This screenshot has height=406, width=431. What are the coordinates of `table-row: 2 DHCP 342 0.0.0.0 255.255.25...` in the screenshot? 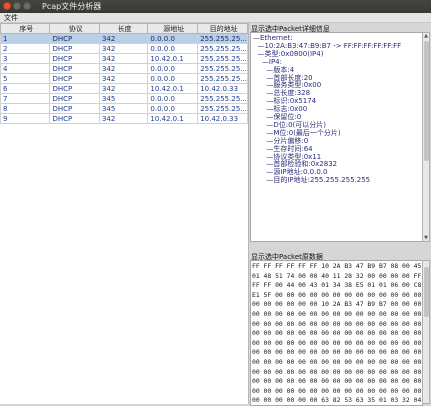 It's located at (124, 48).